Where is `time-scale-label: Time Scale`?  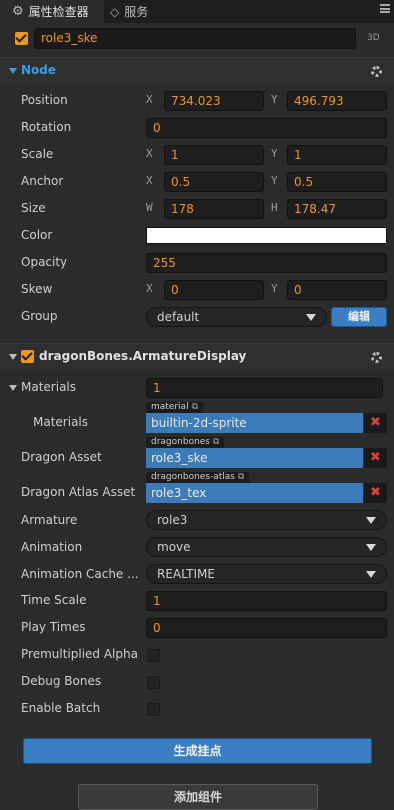 time-scale-label: Time Scale is located at coordinates (54, 600).